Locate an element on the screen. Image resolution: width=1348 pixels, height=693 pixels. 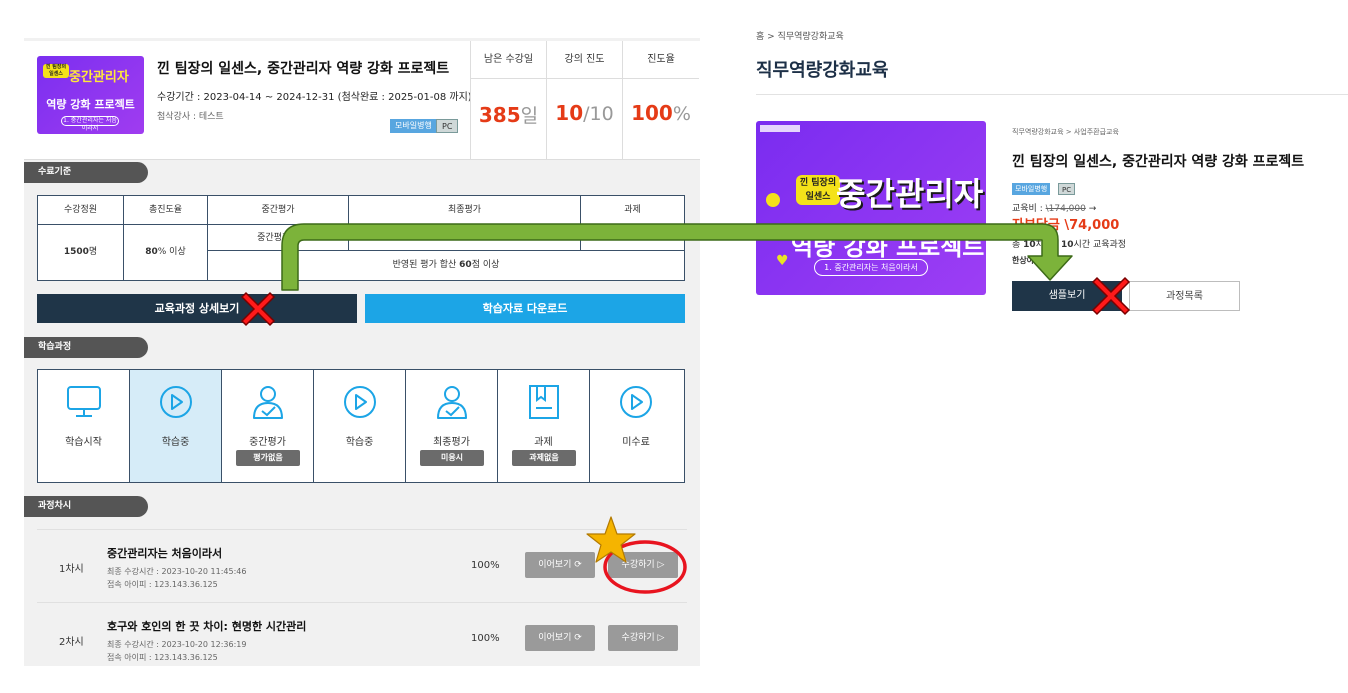
stat-value: 10 is located at coordinates (569, 113).